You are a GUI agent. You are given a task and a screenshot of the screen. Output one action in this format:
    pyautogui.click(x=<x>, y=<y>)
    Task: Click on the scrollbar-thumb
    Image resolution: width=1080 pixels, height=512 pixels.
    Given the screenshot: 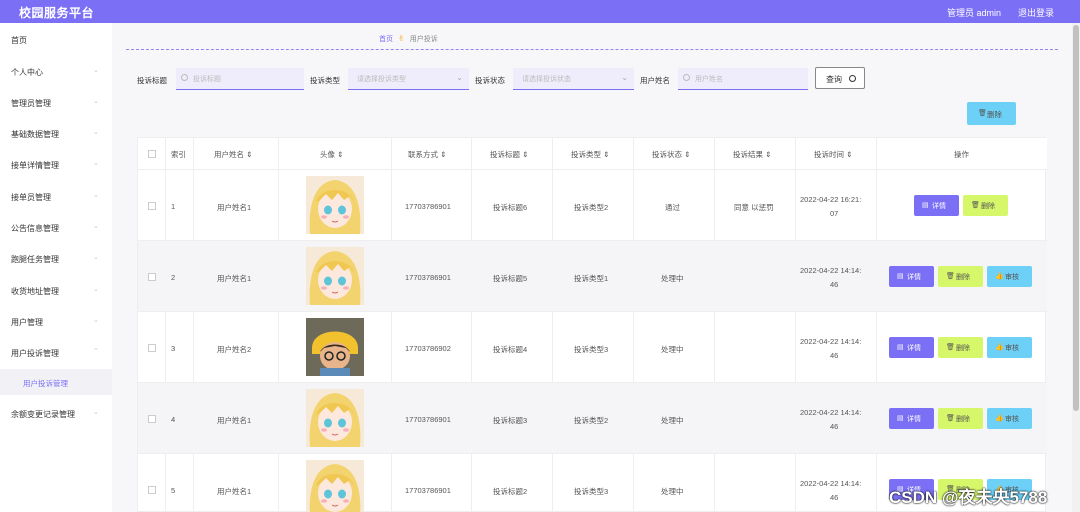 What is the action you would take?
    pyautogui.click(x=1076, y=218)
    